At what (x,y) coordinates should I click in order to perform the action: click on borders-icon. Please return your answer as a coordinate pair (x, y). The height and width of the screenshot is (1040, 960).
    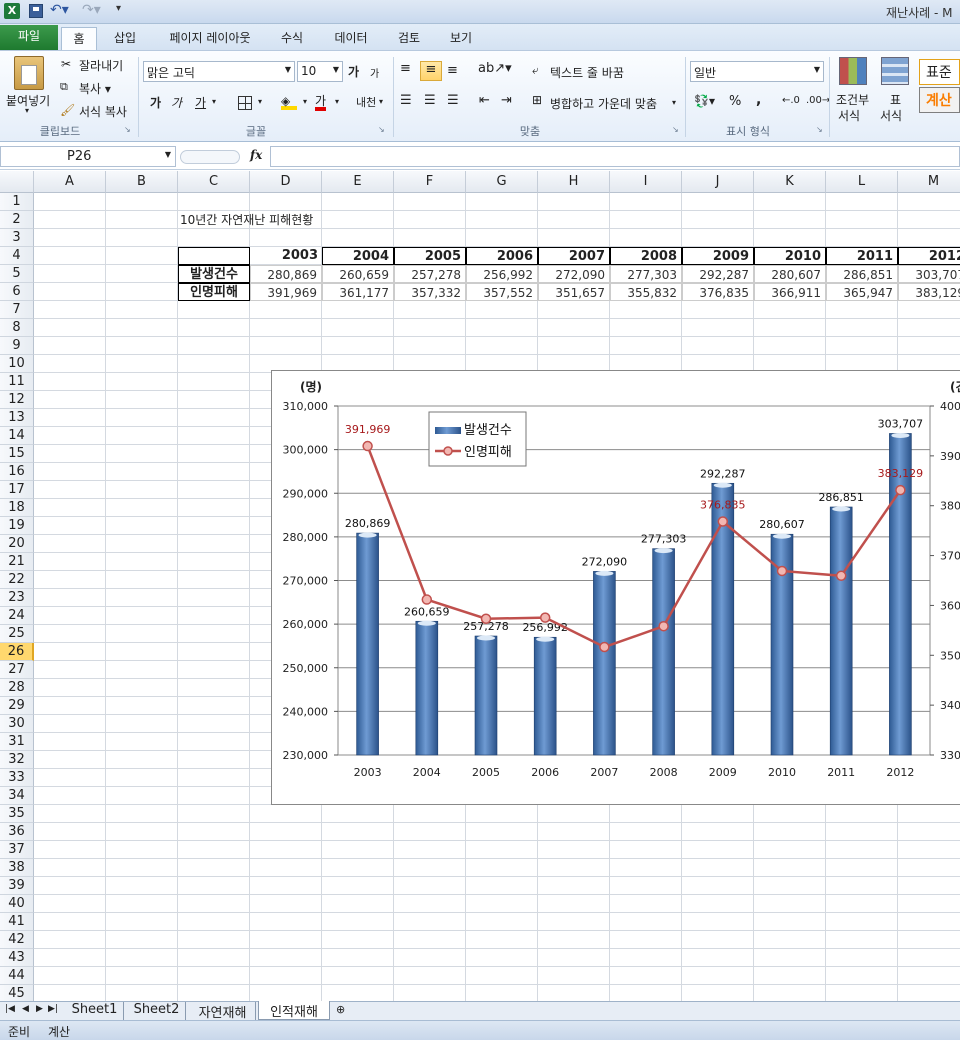
    Looking at the image, I should click on (245, 103).